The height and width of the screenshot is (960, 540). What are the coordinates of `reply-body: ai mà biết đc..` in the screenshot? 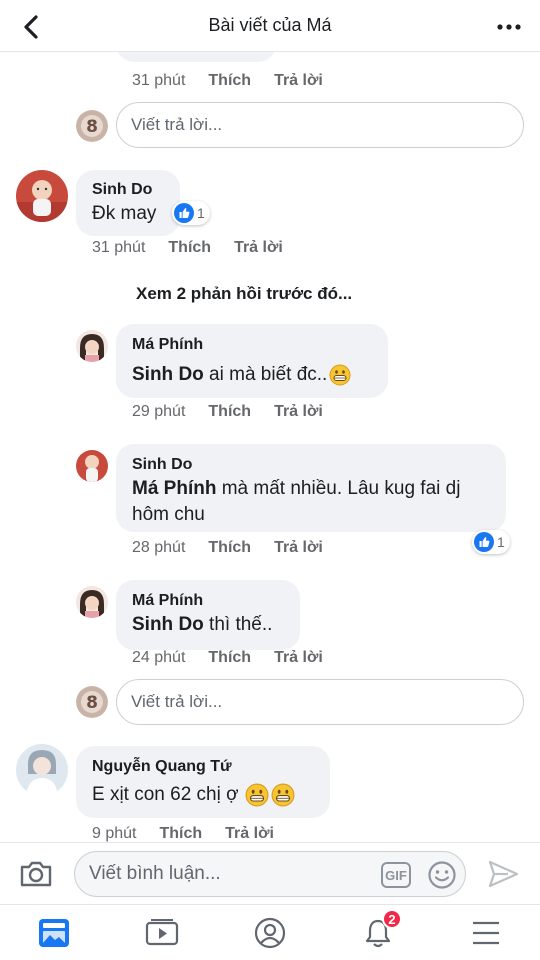 It's located at (265, 374).